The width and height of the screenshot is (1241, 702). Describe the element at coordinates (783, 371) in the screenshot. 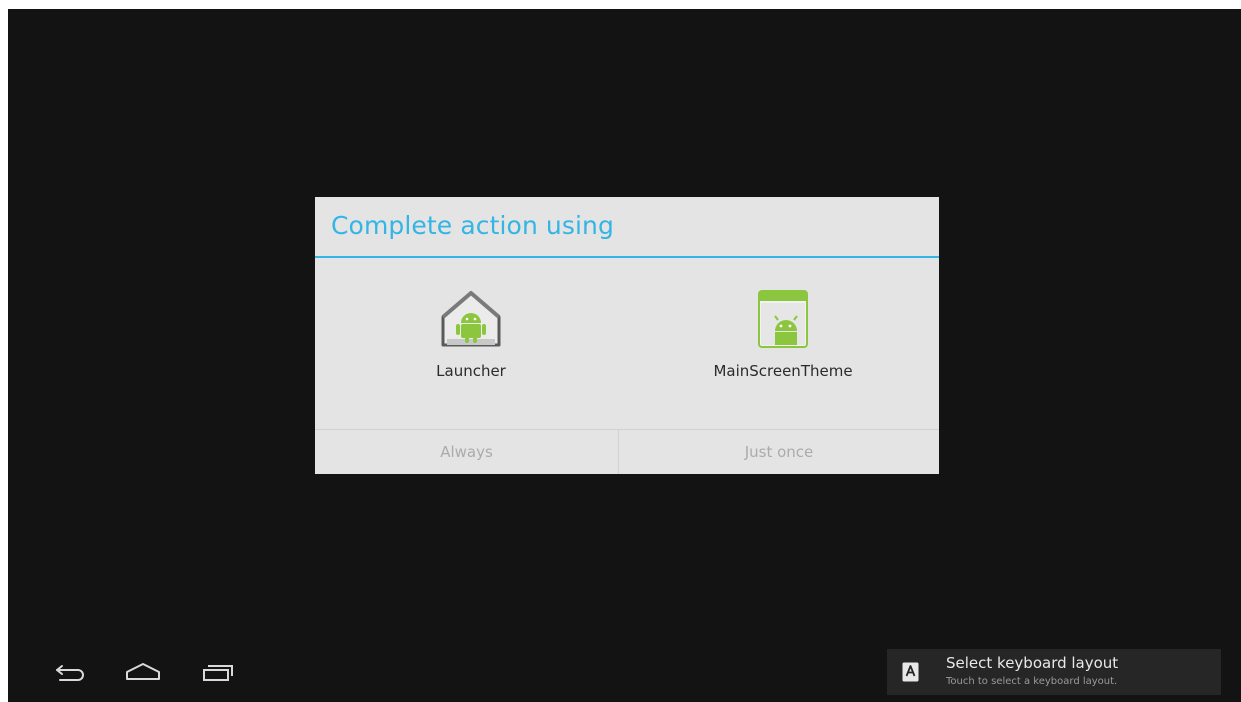

I see `app-label-mainscreentheme: MainScreenTheme` at that location.